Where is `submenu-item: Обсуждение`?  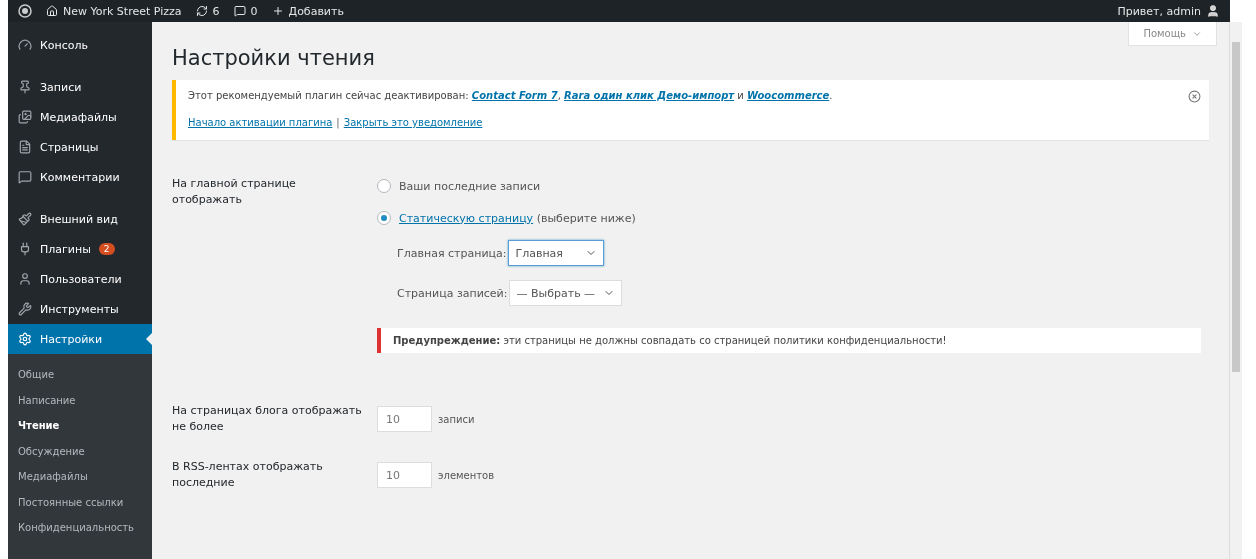
submenu-item: Обсуждение is located at coordinates (80, 451).